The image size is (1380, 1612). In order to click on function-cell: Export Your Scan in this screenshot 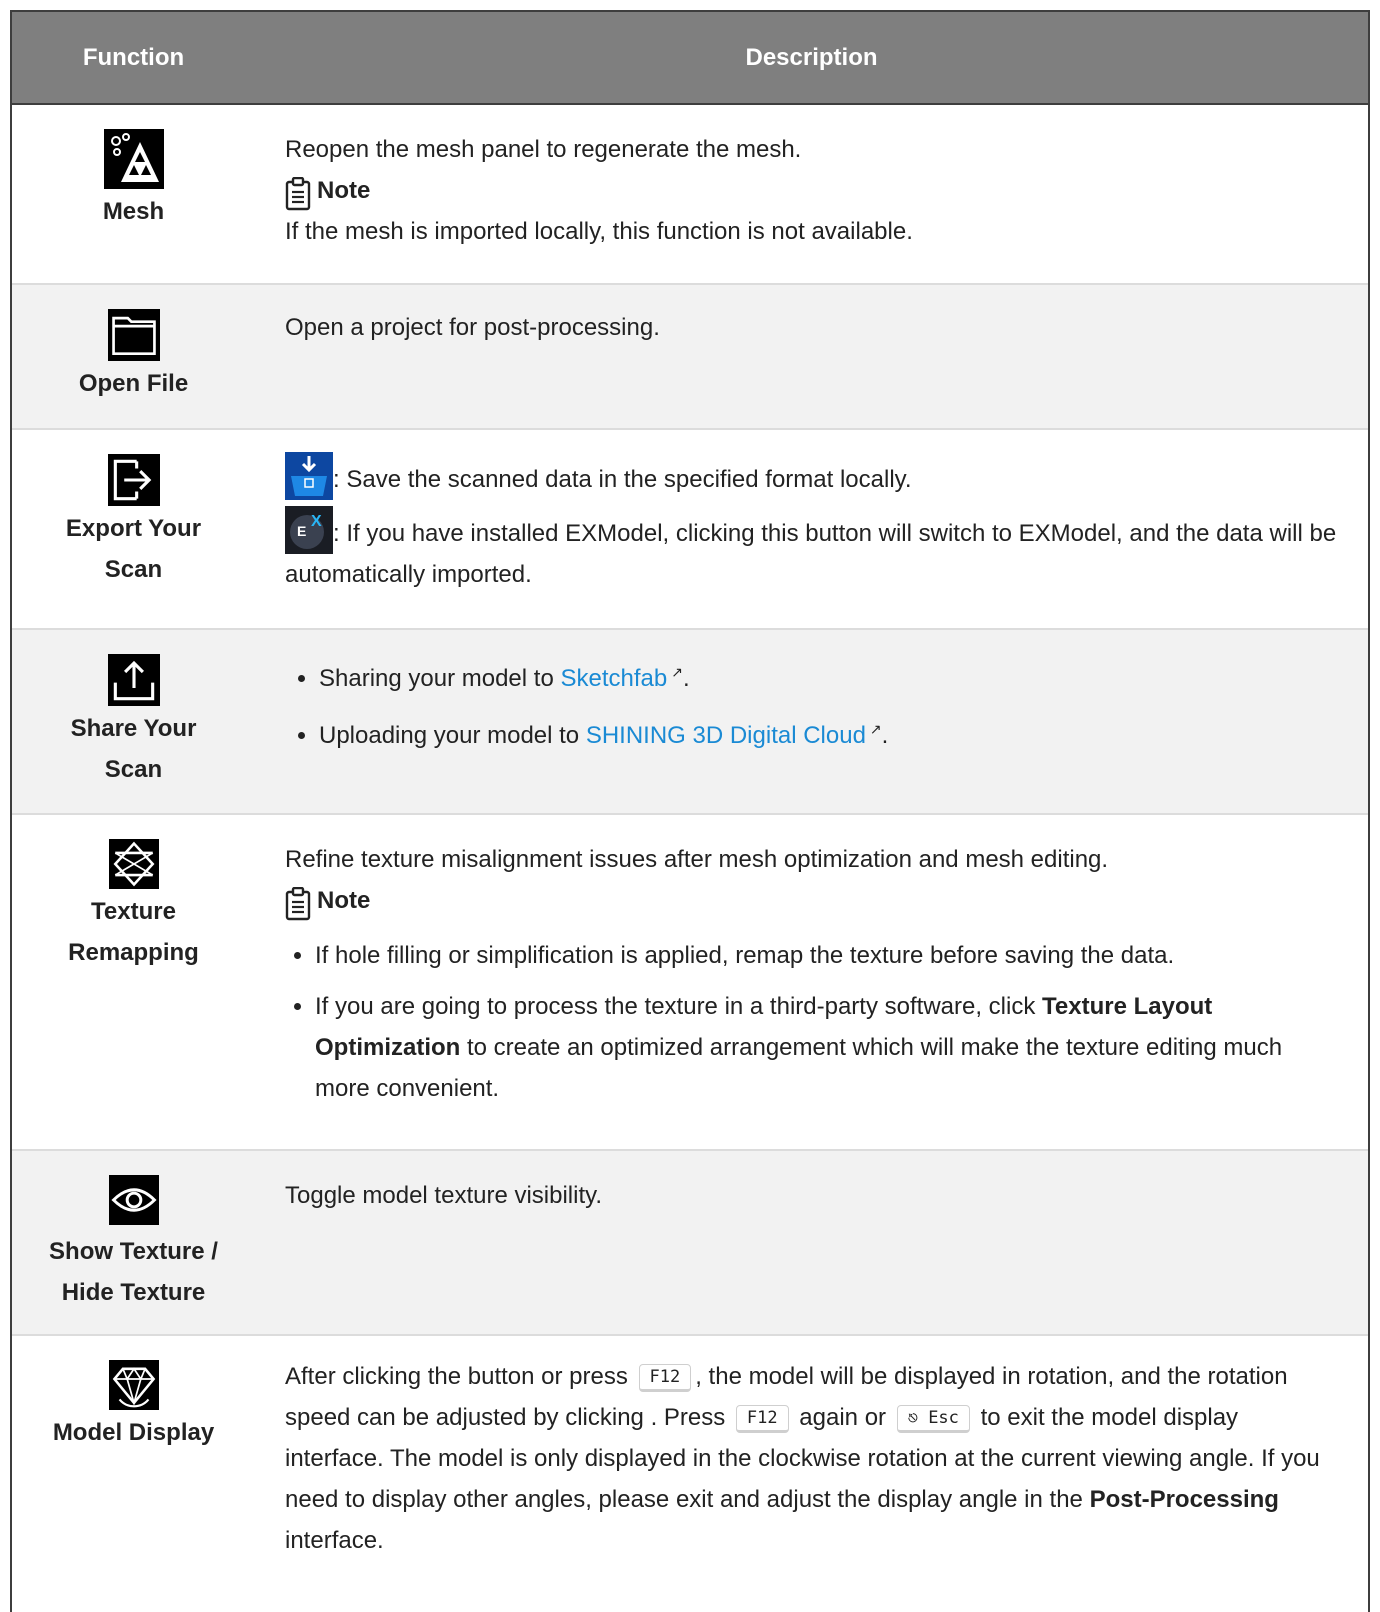, I will do `click(133, 529)`.